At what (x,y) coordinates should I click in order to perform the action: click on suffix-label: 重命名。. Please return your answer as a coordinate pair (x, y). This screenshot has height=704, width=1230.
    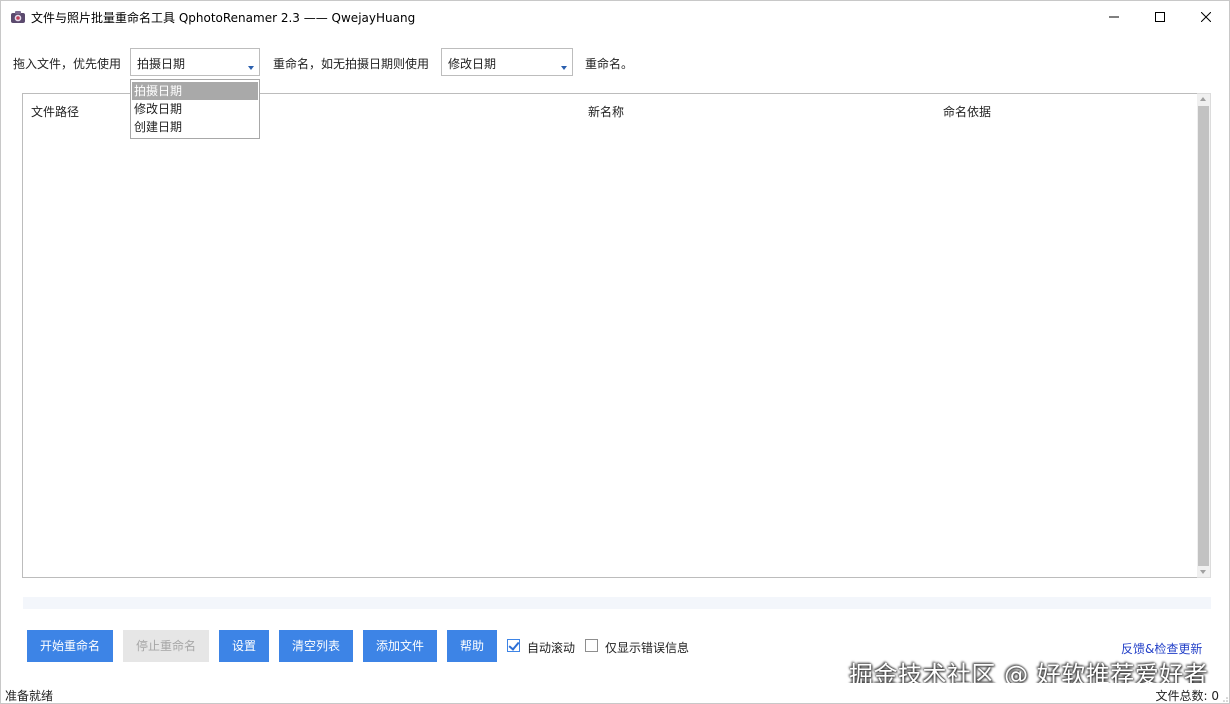
    Looking at the image, I should click on (609, 64).